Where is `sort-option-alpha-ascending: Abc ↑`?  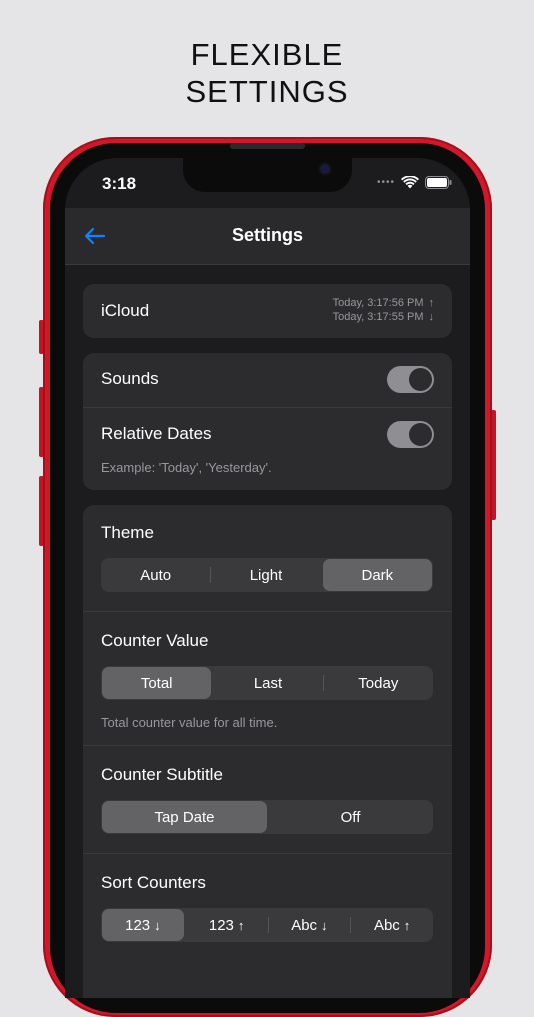
sort-option-alpha-ascending: Abc ↑ is located at coordinates (392, 925).